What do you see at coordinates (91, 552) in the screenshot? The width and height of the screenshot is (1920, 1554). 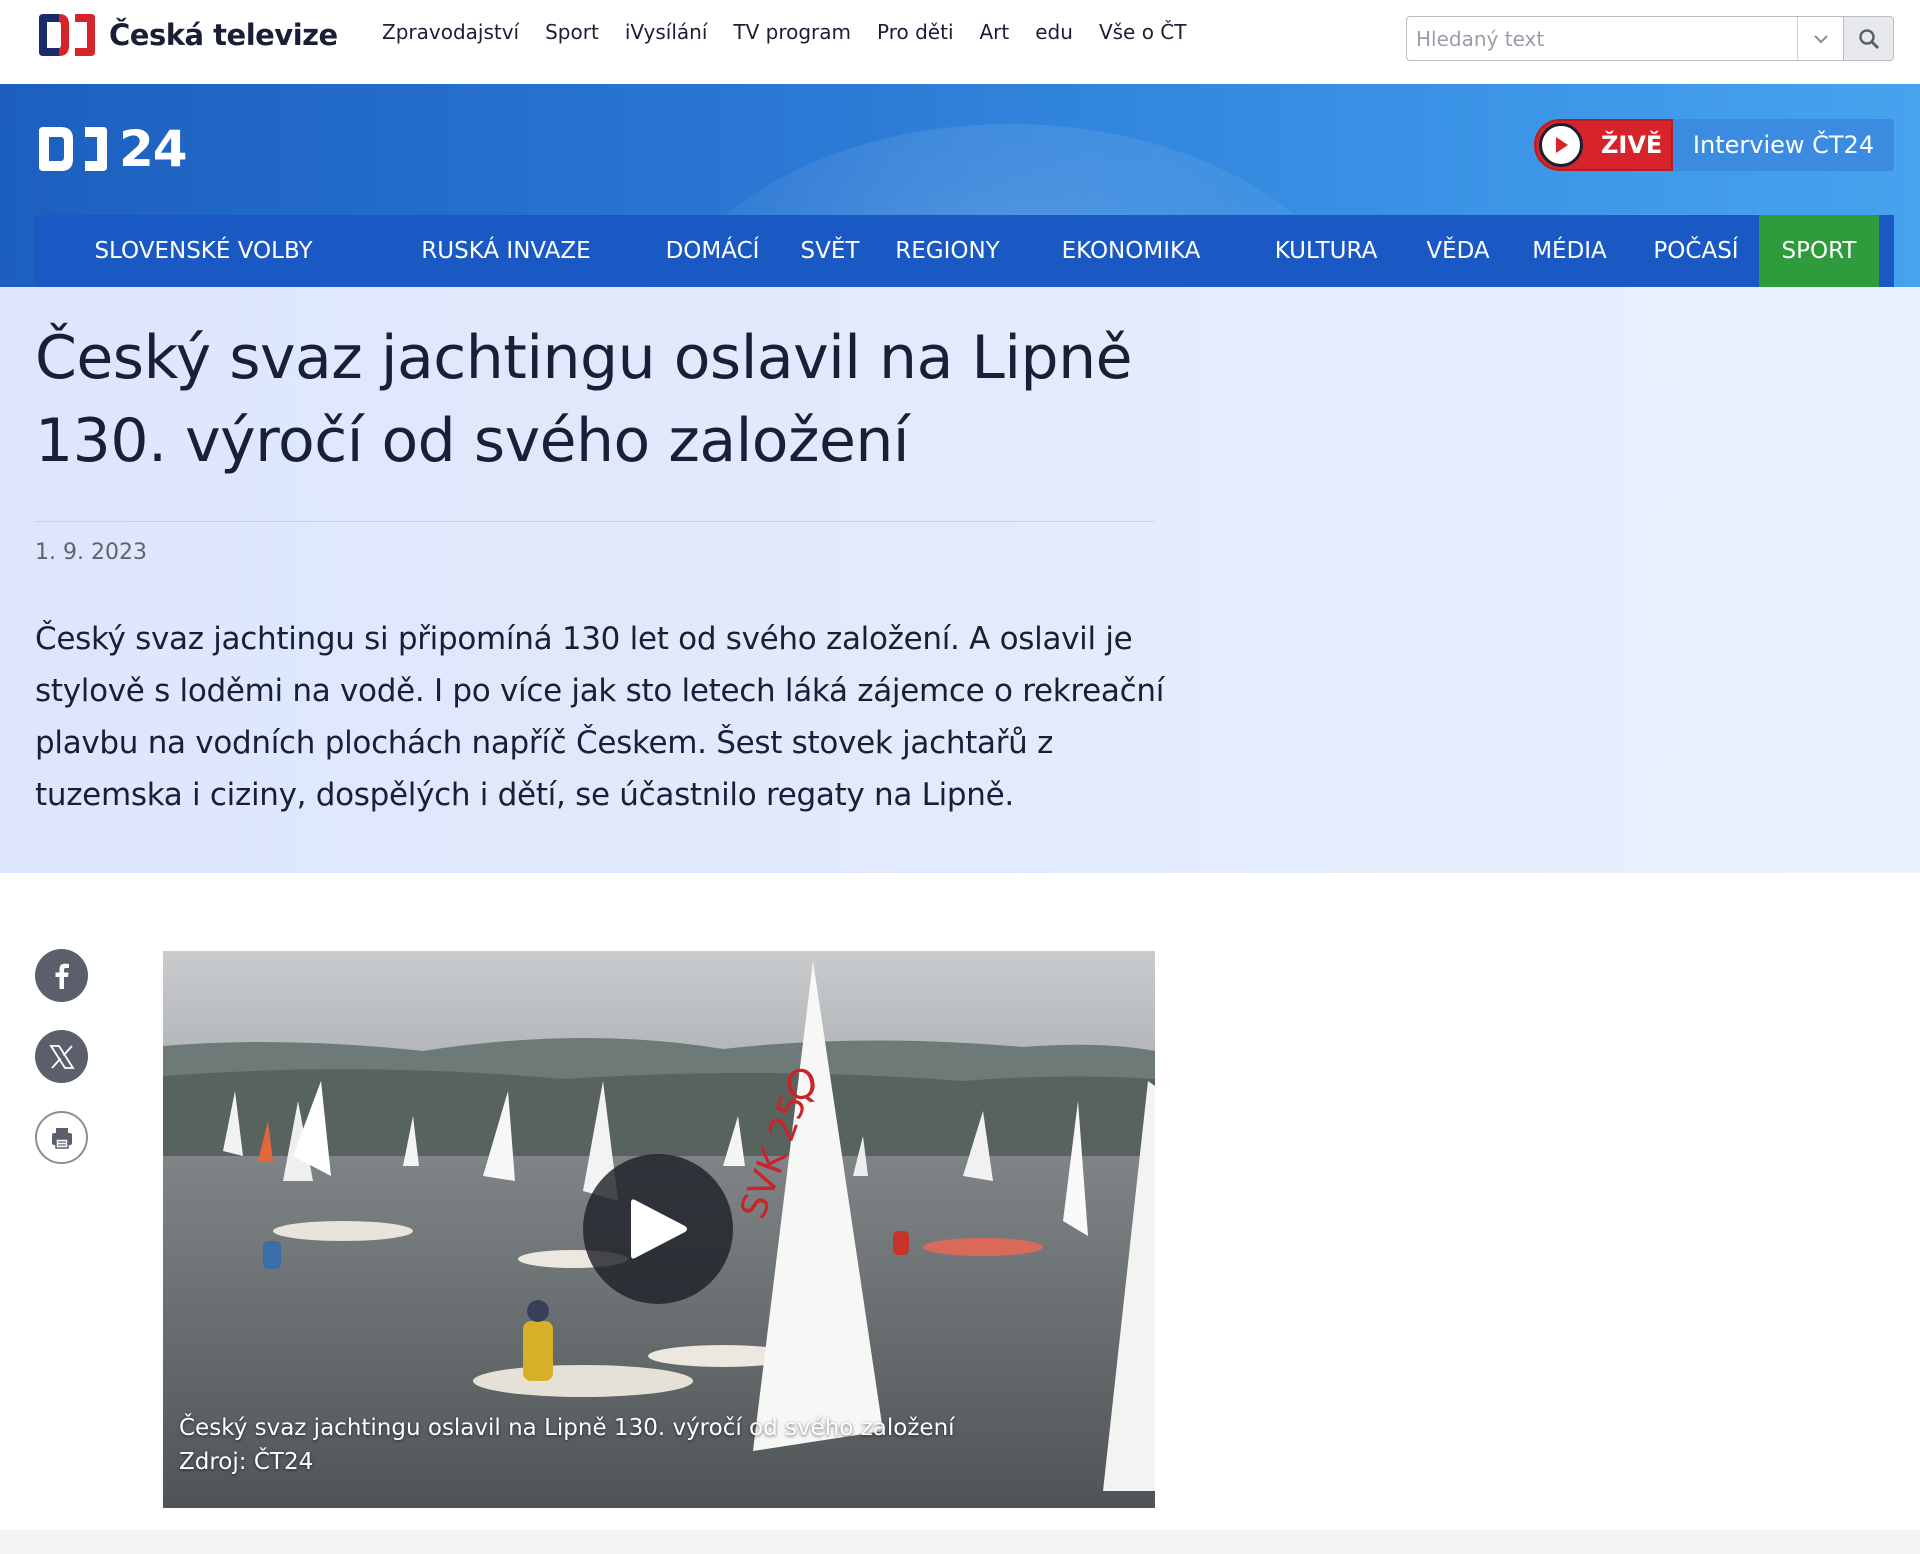 I see `article-date: 1. 9. 2023` at bounding box center [91, 552].